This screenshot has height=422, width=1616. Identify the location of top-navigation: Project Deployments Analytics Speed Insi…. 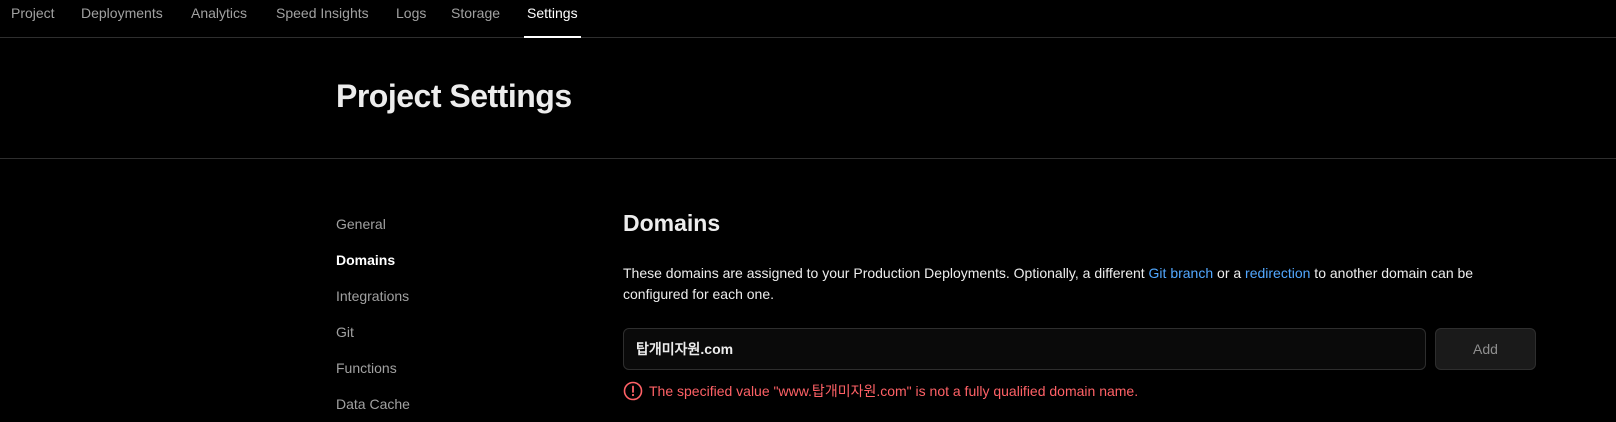
(808, 19).